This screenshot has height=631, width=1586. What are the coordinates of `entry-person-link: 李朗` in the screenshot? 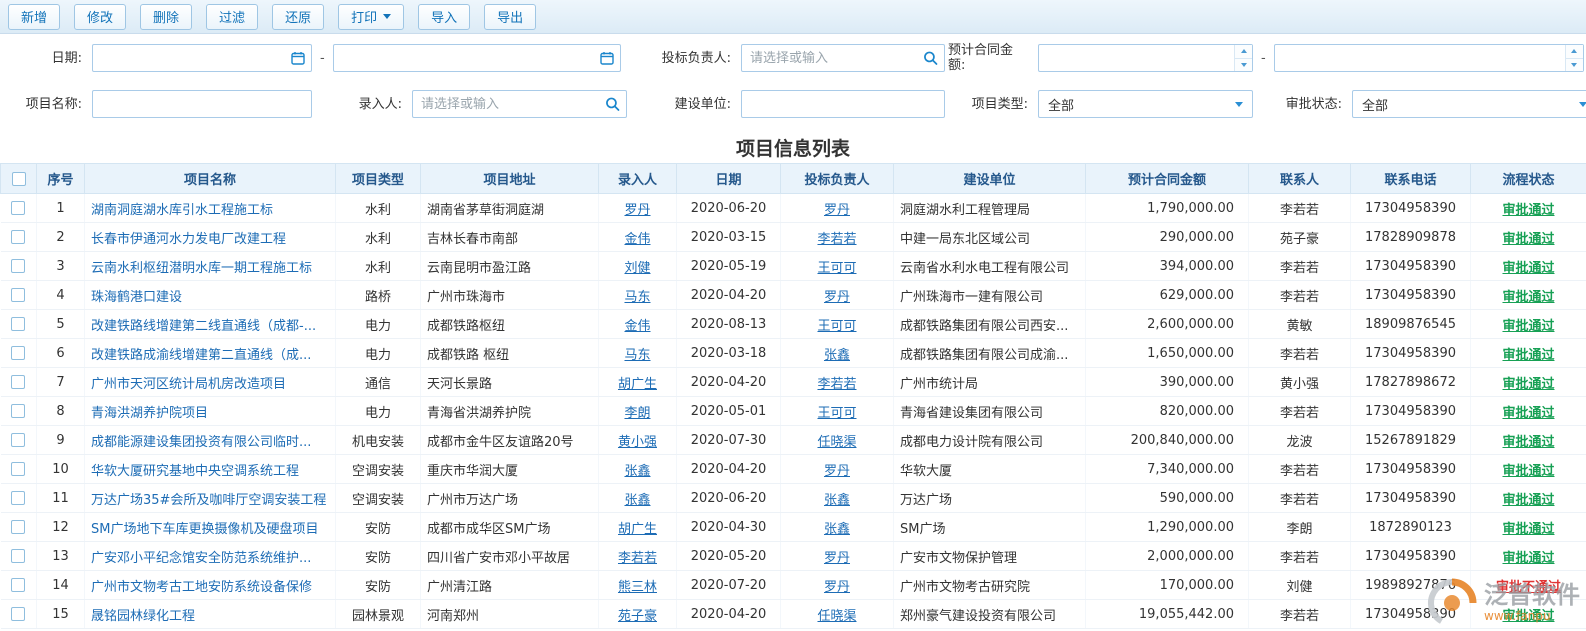 It's located at (637, 413).